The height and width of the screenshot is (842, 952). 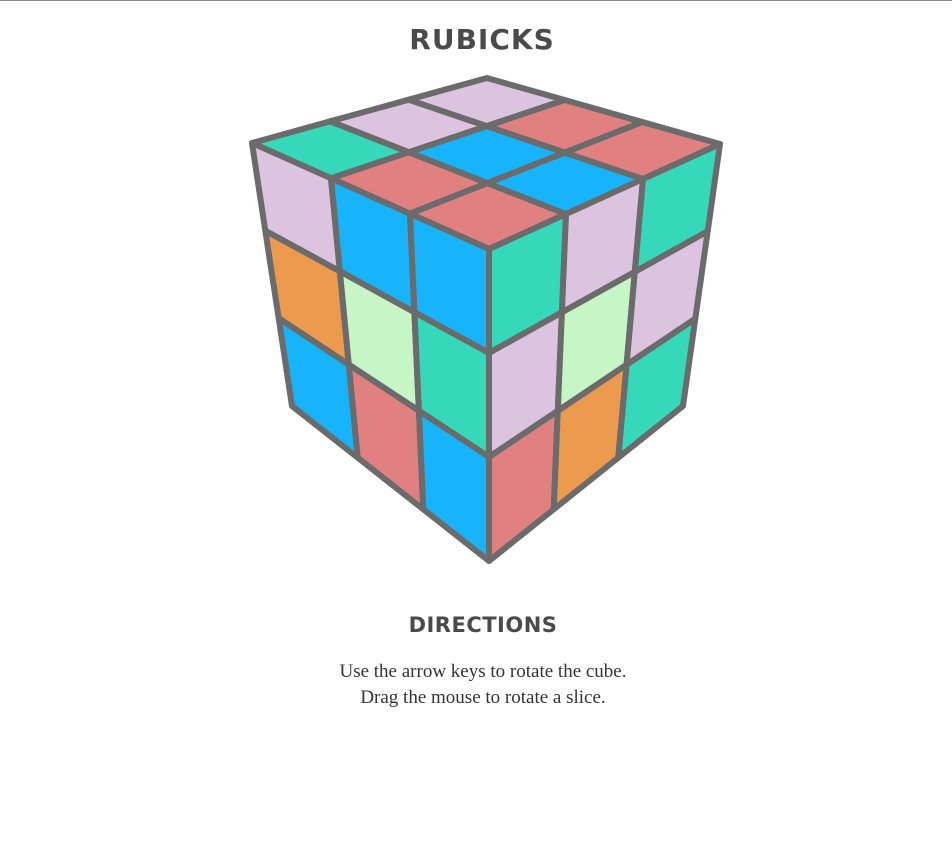 I want to click on directions-heading: DIRECTIONS, so click(x=483, y=625).